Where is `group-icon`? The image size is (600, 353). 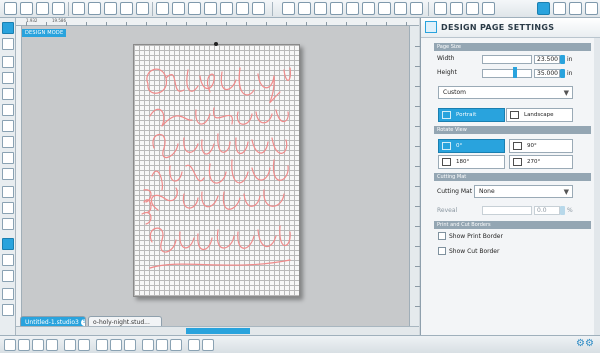
group-icon is located at coordinates (38, 345).